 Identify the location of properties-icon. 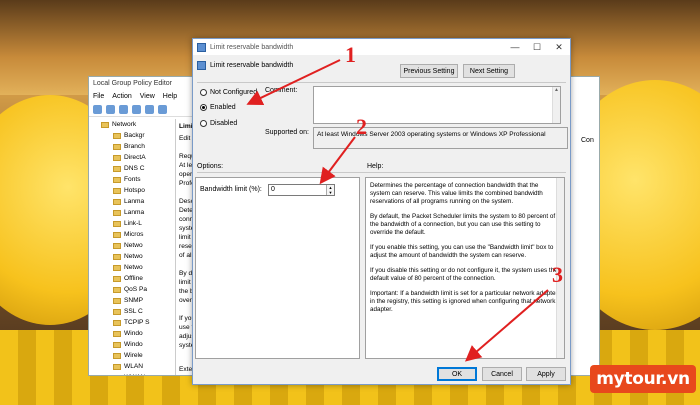
(136, 109).